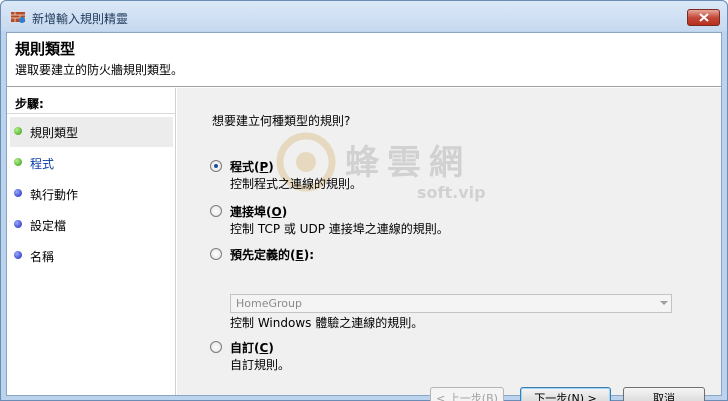 The height and width of the screenshot is (401, 728). What do you see at coordinates (364, 60) in the screenshot?
I see `wizard-header: 規則類型 選取要建立的防火牆規則類型。` at bounding box center [364, 60].